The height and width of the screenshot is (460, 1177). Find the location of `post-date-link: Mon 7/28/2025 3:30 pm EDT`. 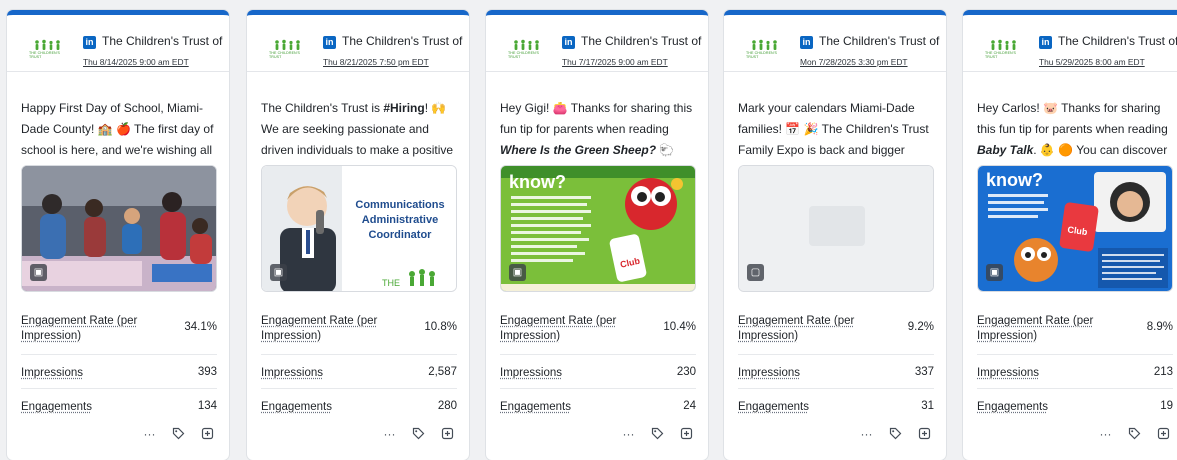

post-date-link: Mon 7/28/2025 3:30 pm EDT is located at coordinates (854, 62).